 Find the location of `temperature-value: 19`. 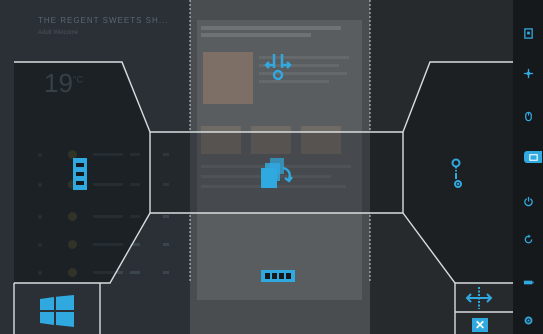

temperature-value: 19 is located at coordinates (58, 83).